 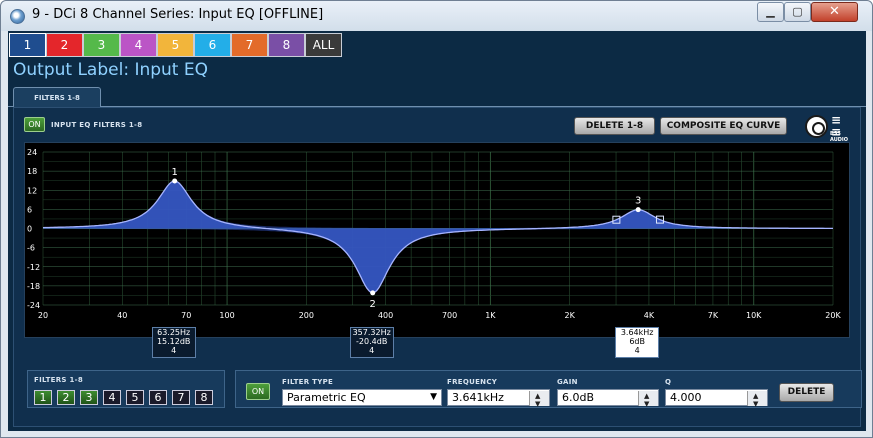 What do you see at coordinates (649, 315) in the screenshot?
I see `x-tick-label: 4K` at bounding box center [649, 315].